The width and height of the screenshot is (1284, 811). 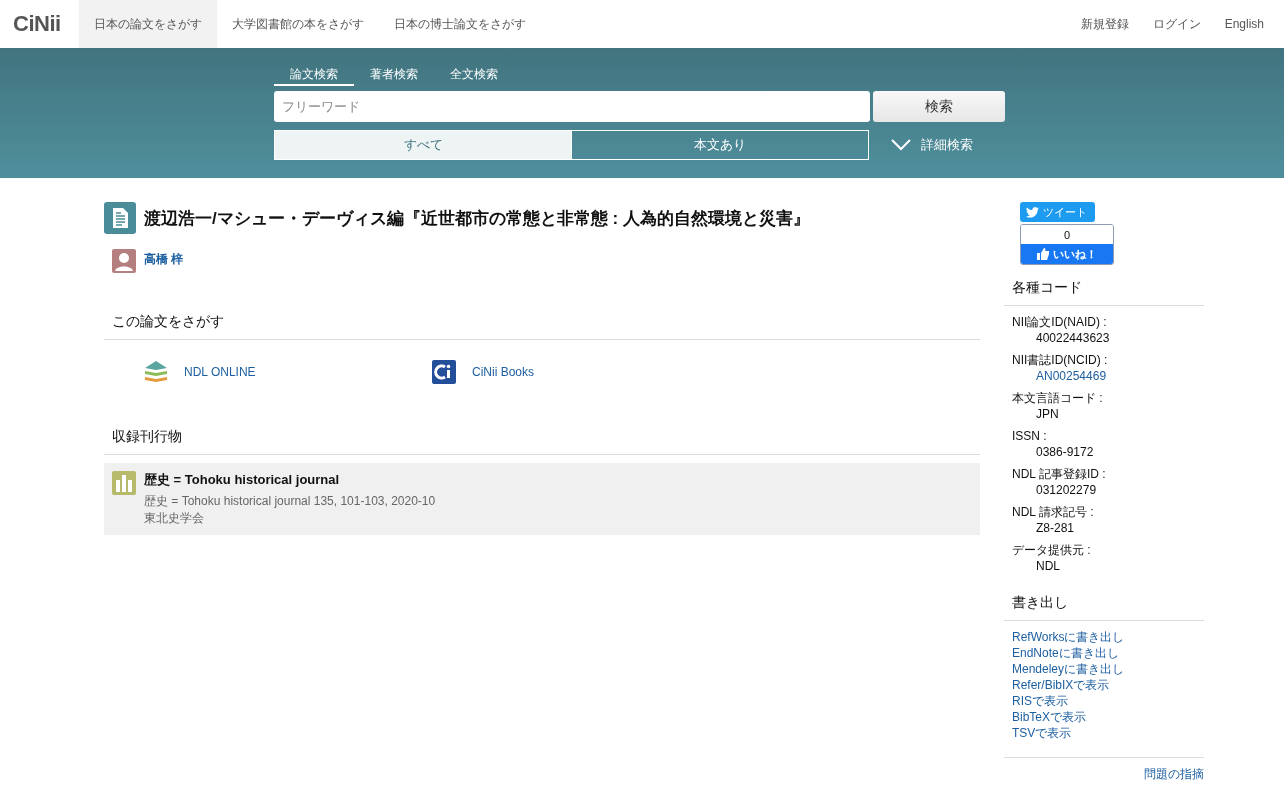 What do you see at coordinates (542, 441) in the screenshot?
I see `section-heading: 収録刊行物` at bounding box center [542, 441].